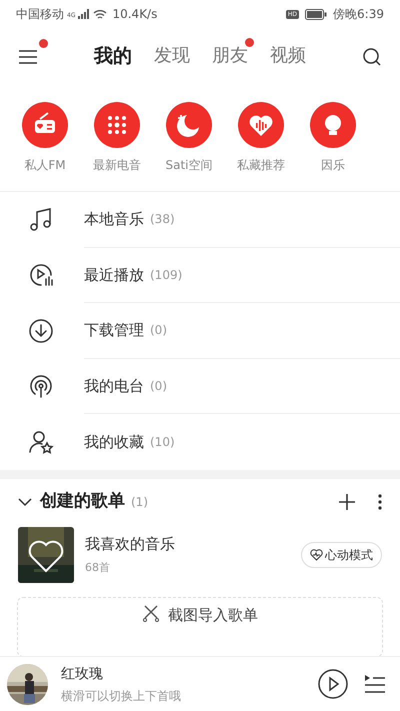  Describe the element at coordinates (372, 56) in the screenshot. I see `search-icon` at that location.